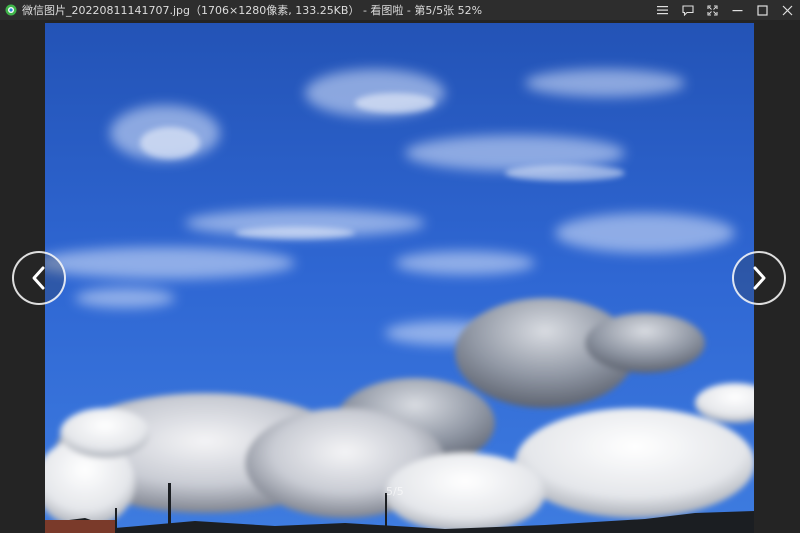 This screenshot has width=800, height=533. I want to click on comment-button, so click(687, 10).